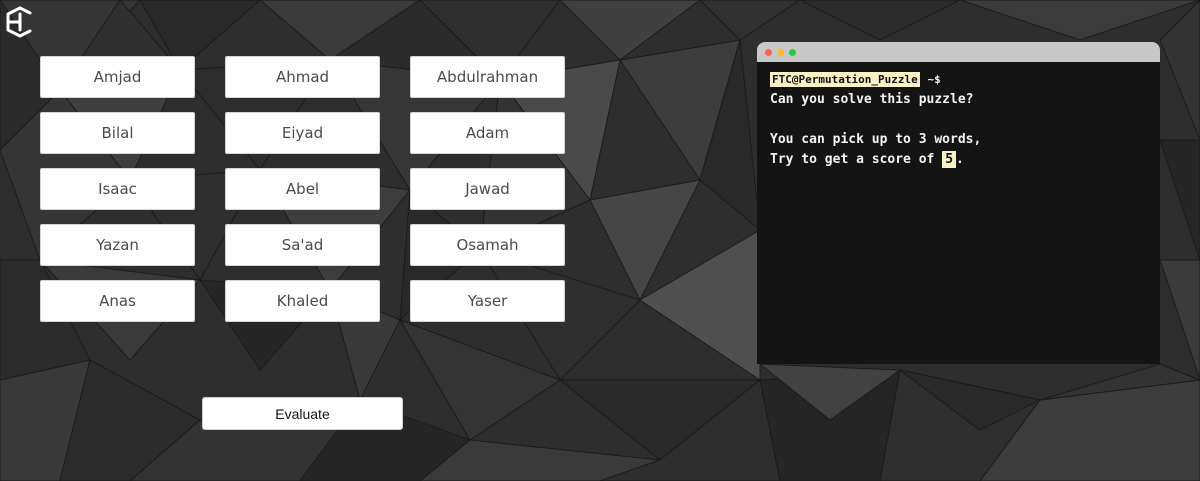  What do you see at coordinates (19, 22) in the screenshot?
I see `ec-logo-icon` at bounding box center [19, 22].